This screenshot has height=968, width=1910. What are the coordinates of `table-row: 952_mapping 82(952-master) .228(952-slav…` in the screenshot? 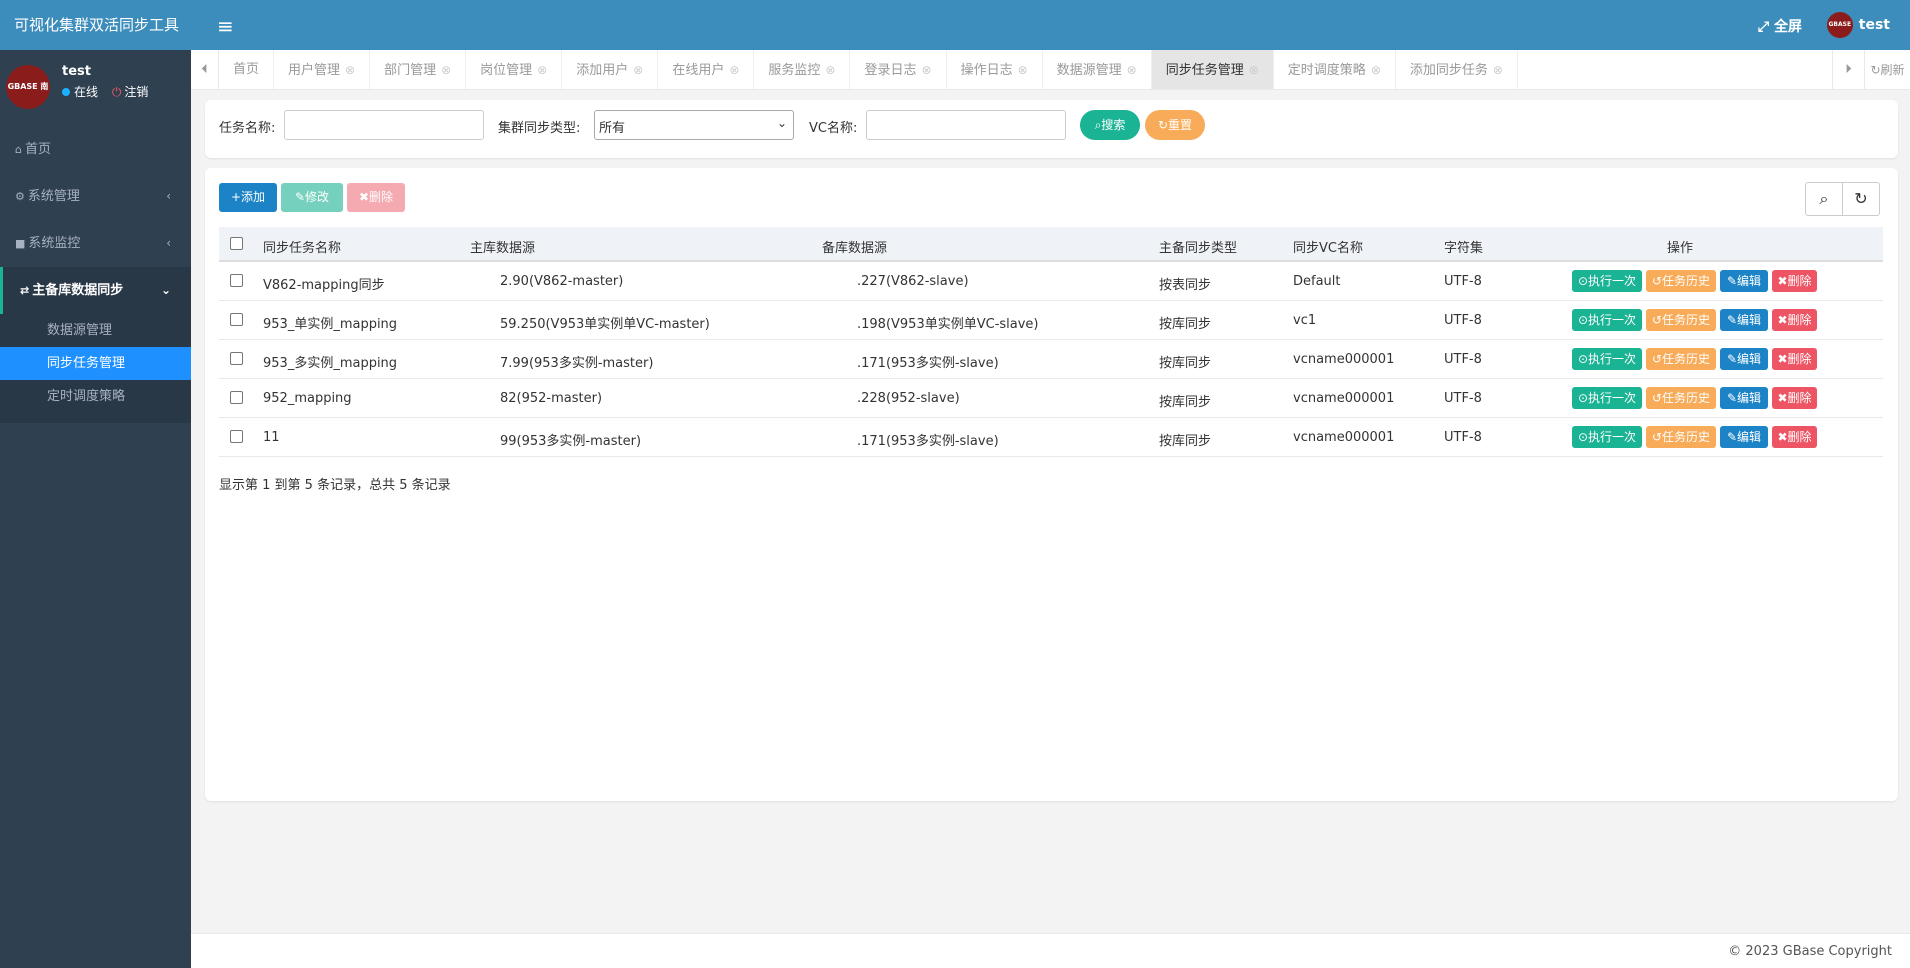 It's located at (1051, 398).